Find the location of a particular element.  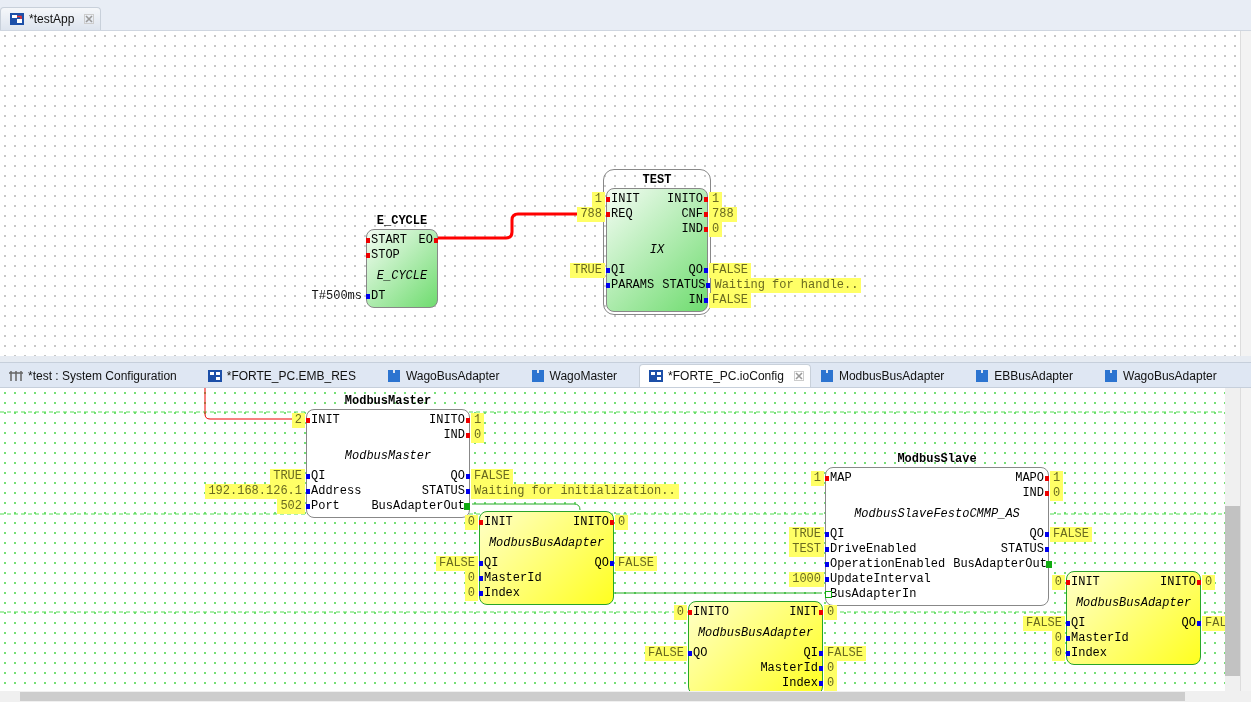

parameter-value: T#500ms is located at coordinates (336, 296).